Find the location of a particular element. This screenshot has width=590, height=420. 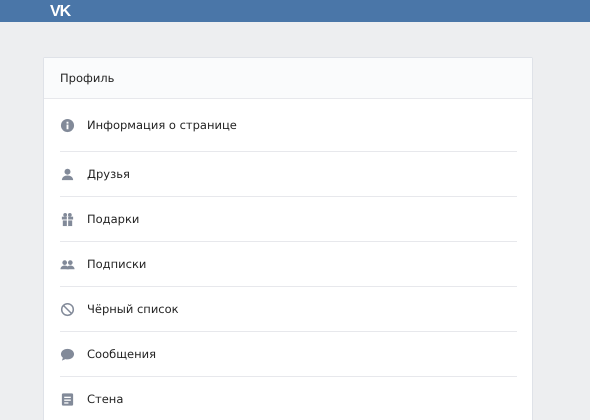

document-icon is located at coordinates (67, 399).